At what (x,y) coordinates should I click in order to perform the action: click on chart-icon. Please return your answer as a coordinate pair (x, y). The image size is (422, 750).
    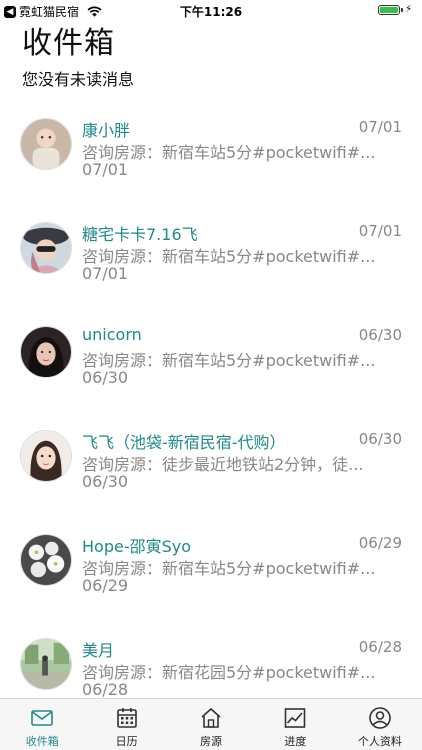
    Looking at the image, I should click on (295, 718).